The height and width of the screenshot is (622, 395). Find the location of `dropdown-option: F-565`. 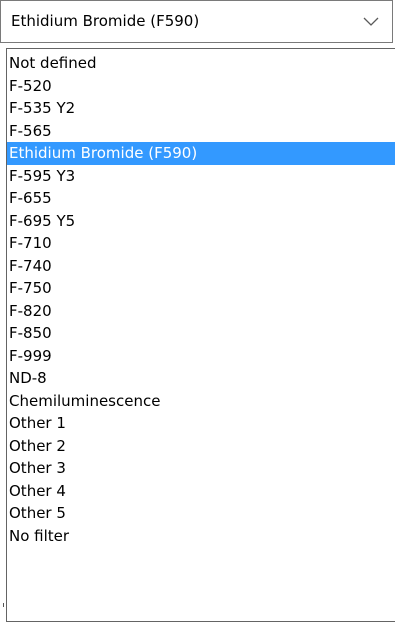

dropdown-option: F-565 is located at coordinates (201, 131).